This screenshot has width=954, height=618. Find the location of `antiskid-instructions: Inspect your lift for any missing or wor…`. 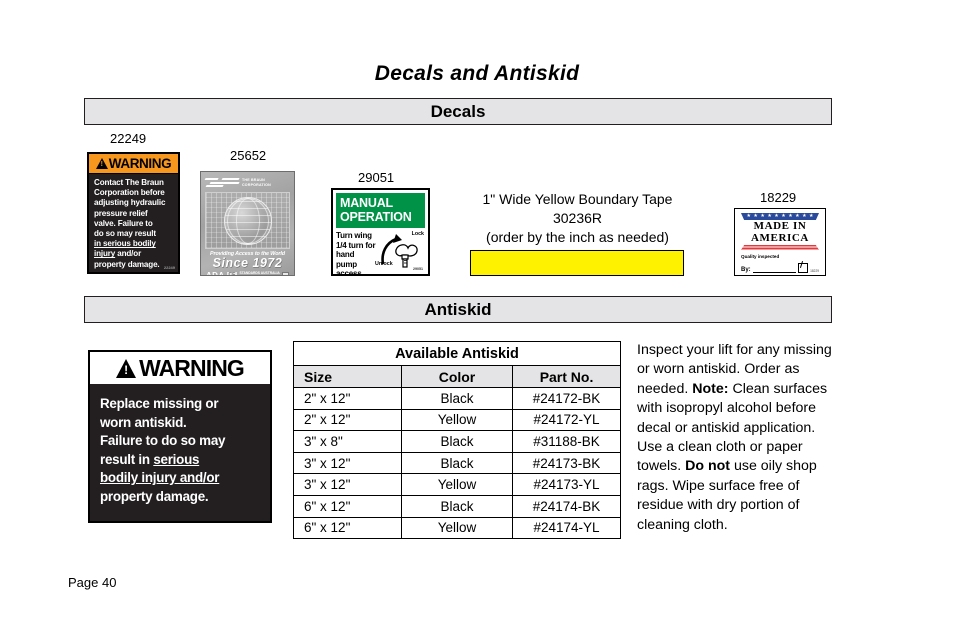

antiskid-instructions: Inspect your lift for any missing or wor… is located at coordinates (740, 438).